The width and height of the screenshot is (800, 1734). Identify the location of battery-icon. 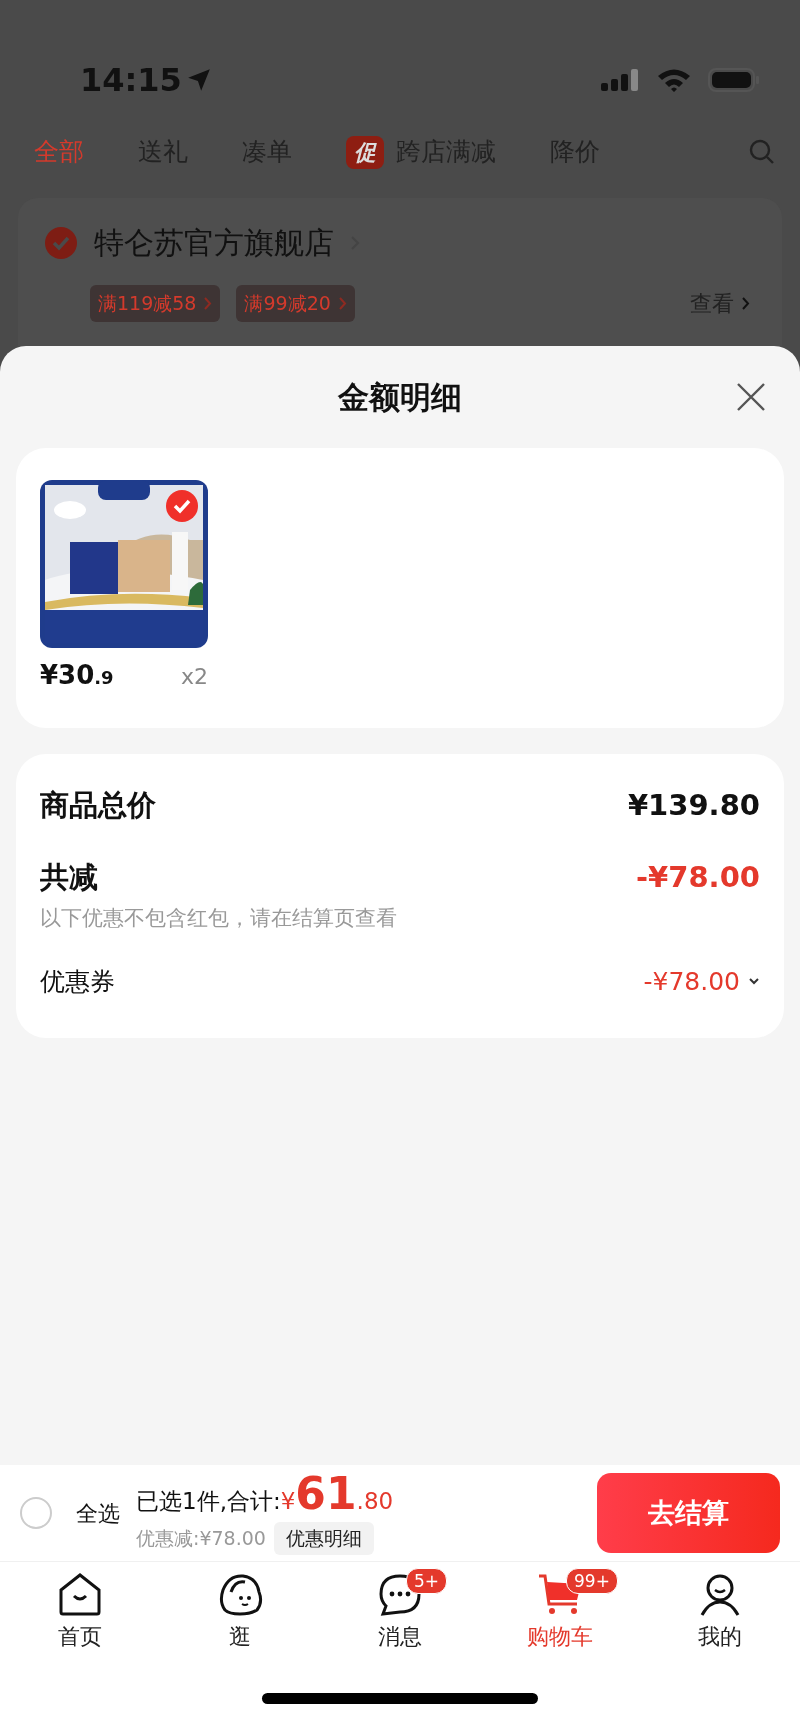
(734, 80).